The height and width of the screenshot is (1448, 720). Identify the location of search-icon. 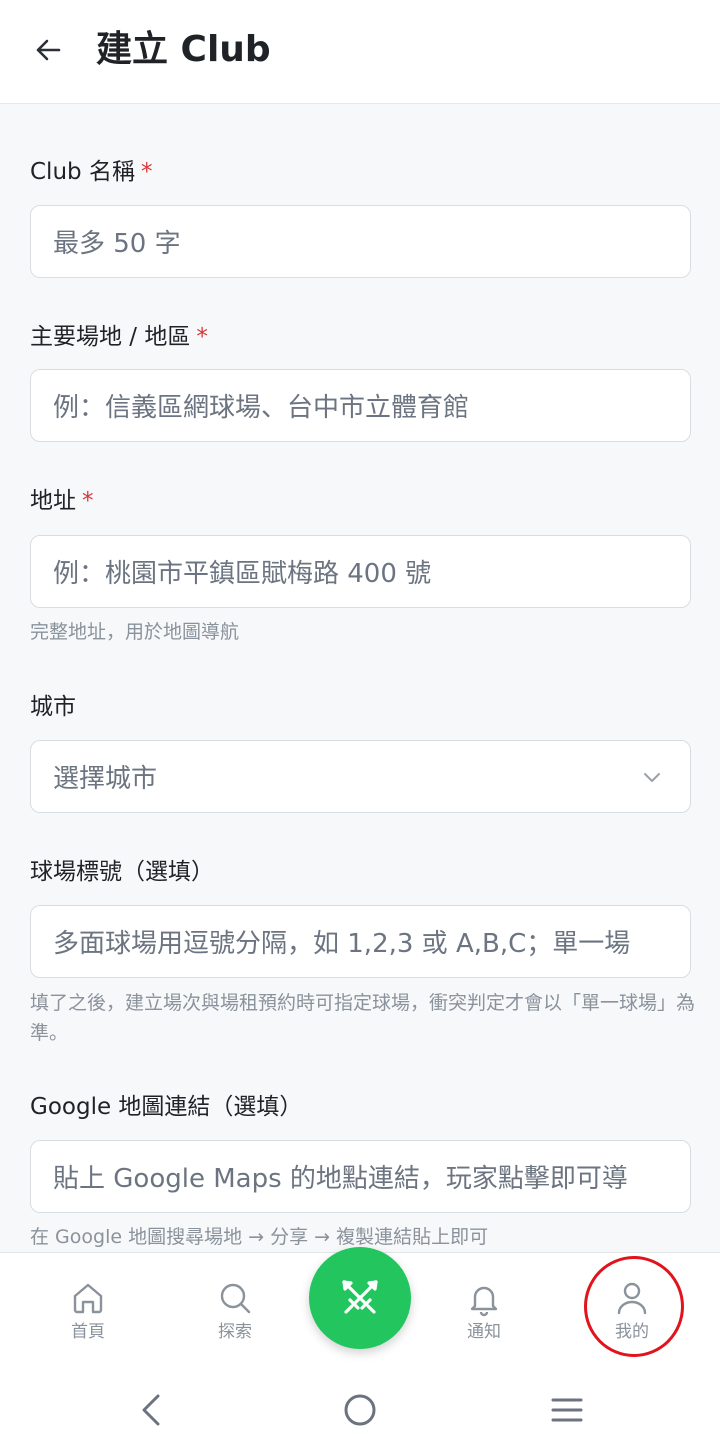
(235, 1298).